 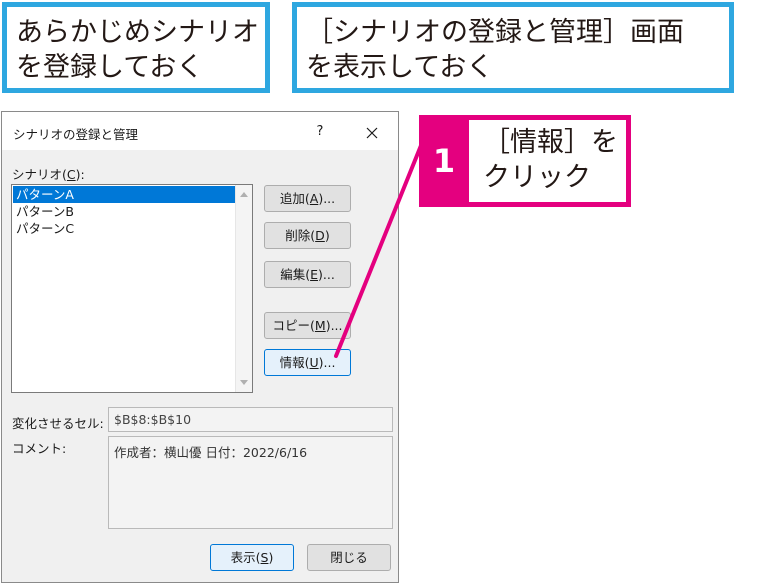 I want to click on comment-label: コメント:, so click(x=39, y=448).